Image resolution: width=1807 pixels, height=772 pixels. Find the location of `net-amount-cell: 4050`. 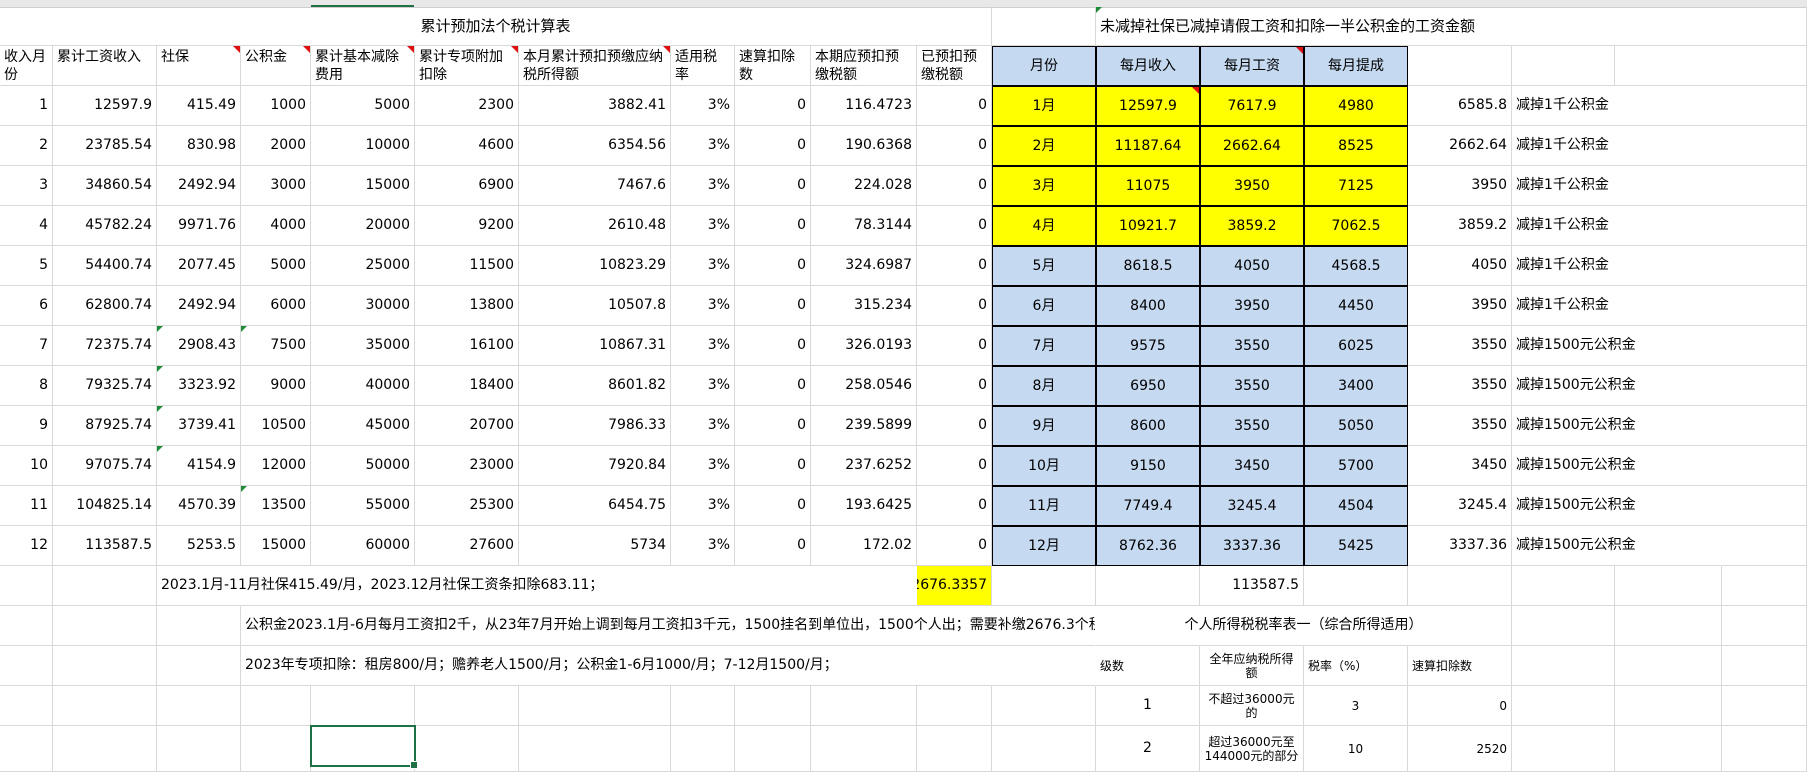

net-amount-cell: 4050 is located at coordinates (1460, 266).